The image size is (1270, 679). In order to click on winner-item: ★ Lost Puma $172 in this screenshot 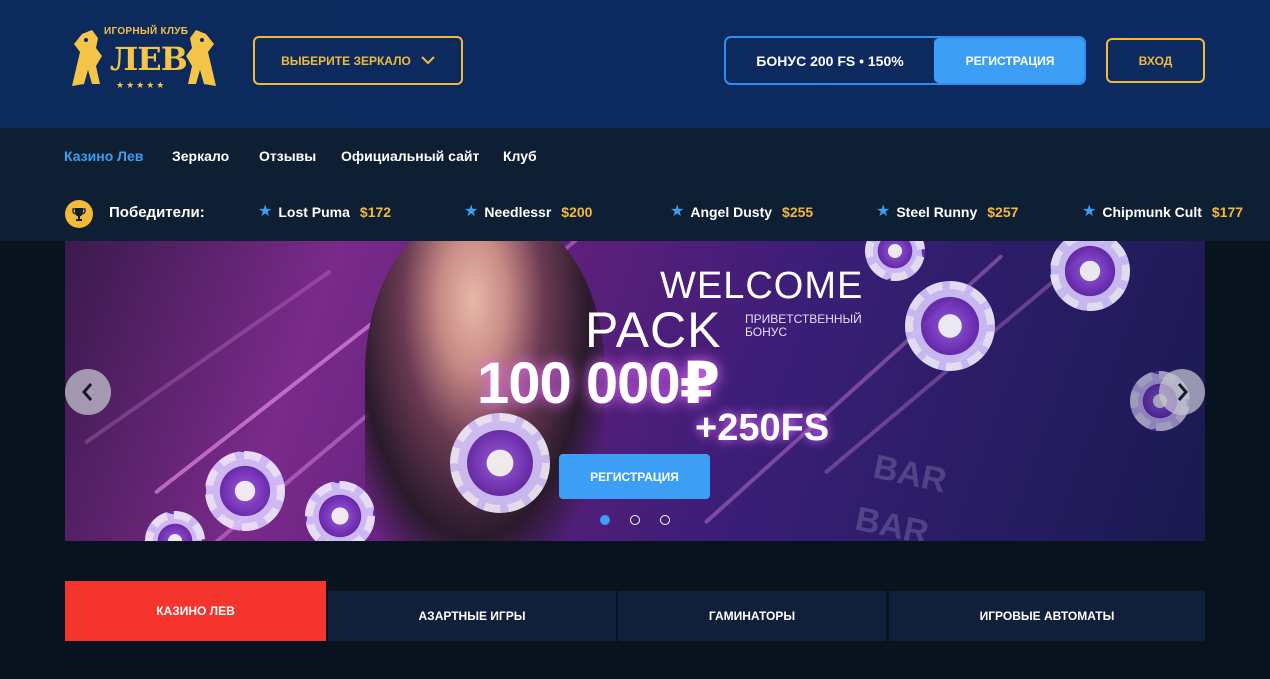, I will do `click(325, 212)`.